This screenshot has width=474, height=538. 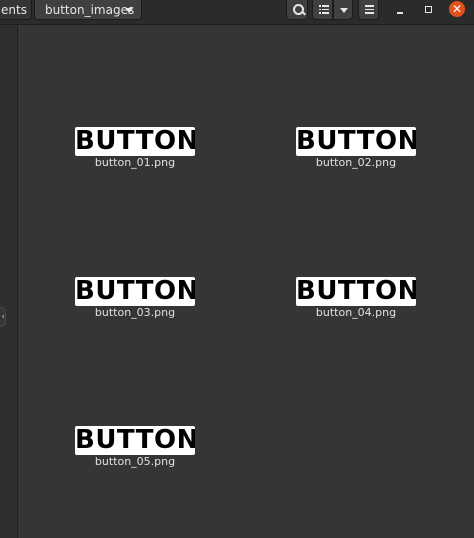 I want to click on view-options-dropdown-button, so click(x=343, y=10).